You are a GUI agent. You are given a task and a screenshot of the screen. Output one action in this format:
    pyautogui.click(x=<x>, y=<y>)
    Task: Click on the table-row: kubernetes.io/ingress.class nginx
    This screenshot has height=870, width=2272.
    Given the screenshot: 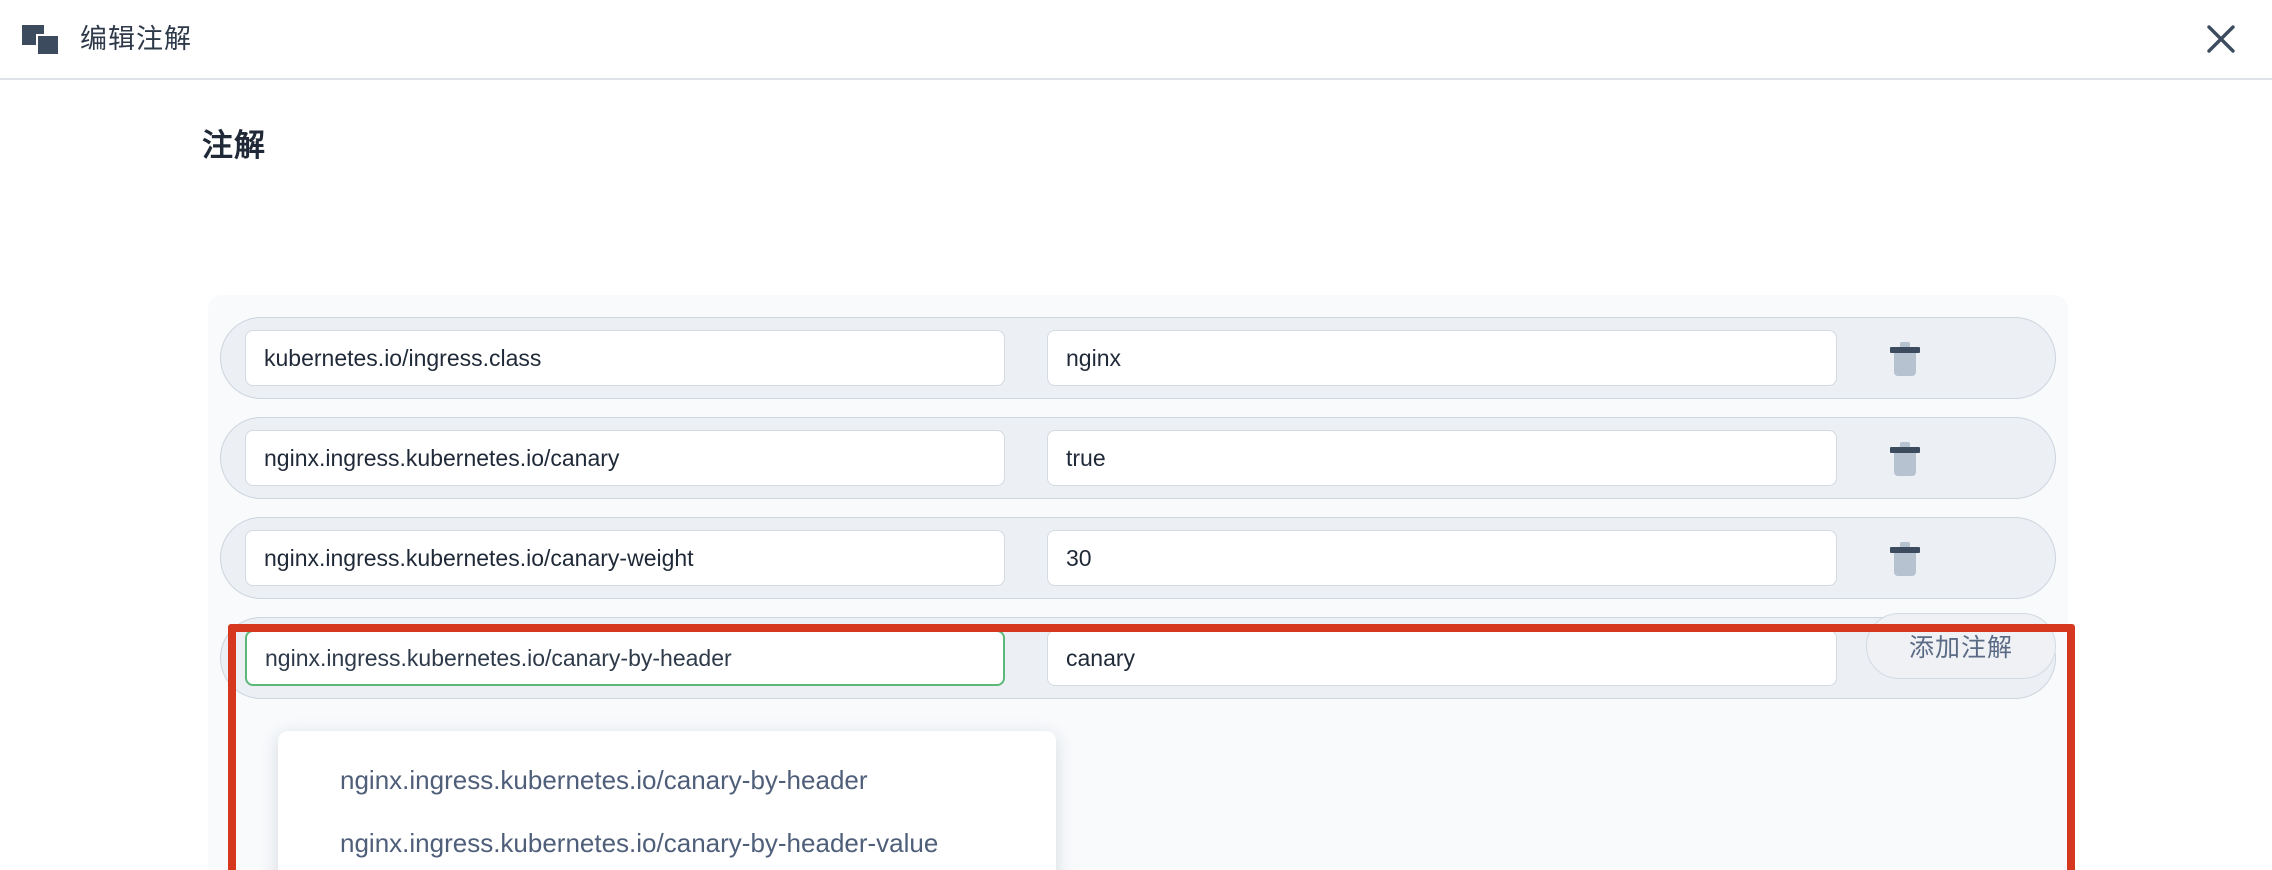 What is the action you would take?
    pyautogui.click(x=1138, y=358)
    